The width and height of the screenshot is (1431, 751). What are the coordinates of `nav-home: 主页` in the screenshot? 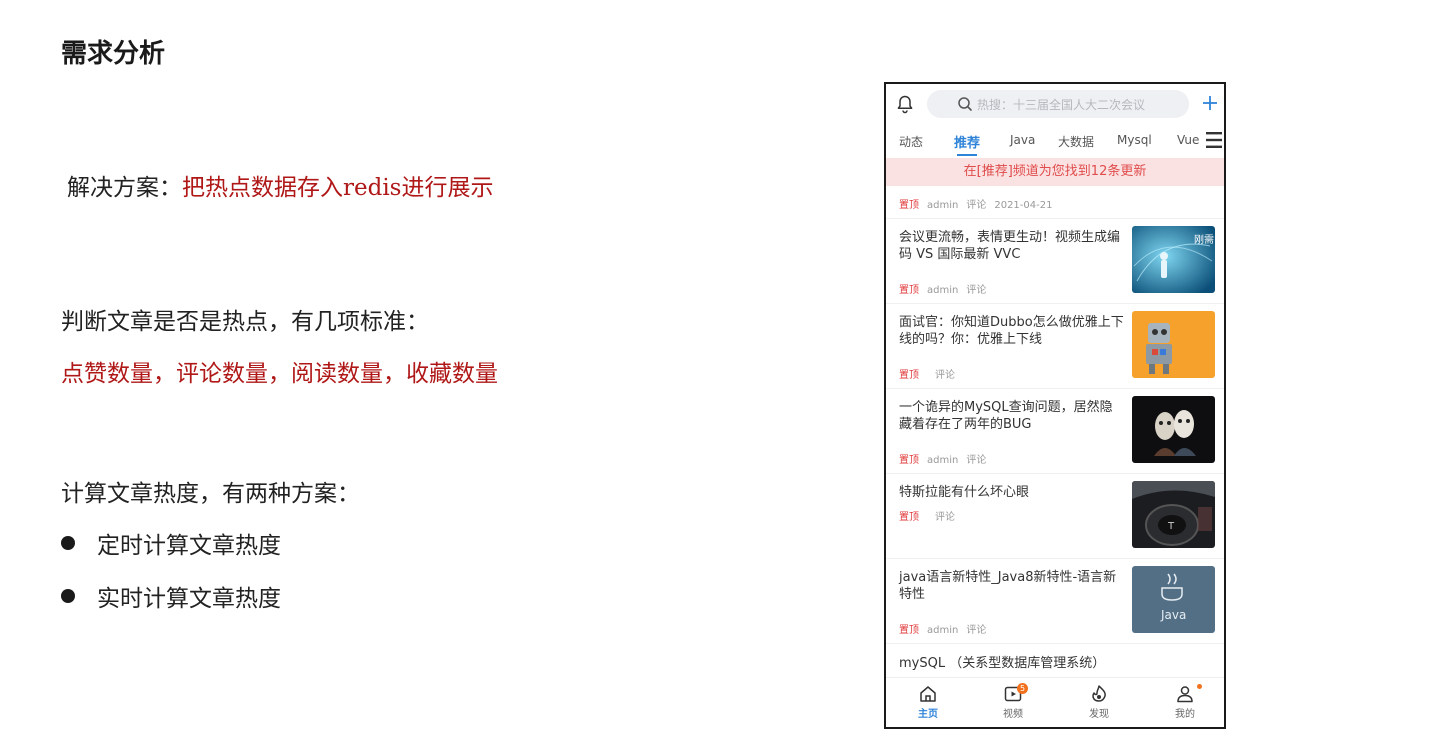 It's located at (928, 702).